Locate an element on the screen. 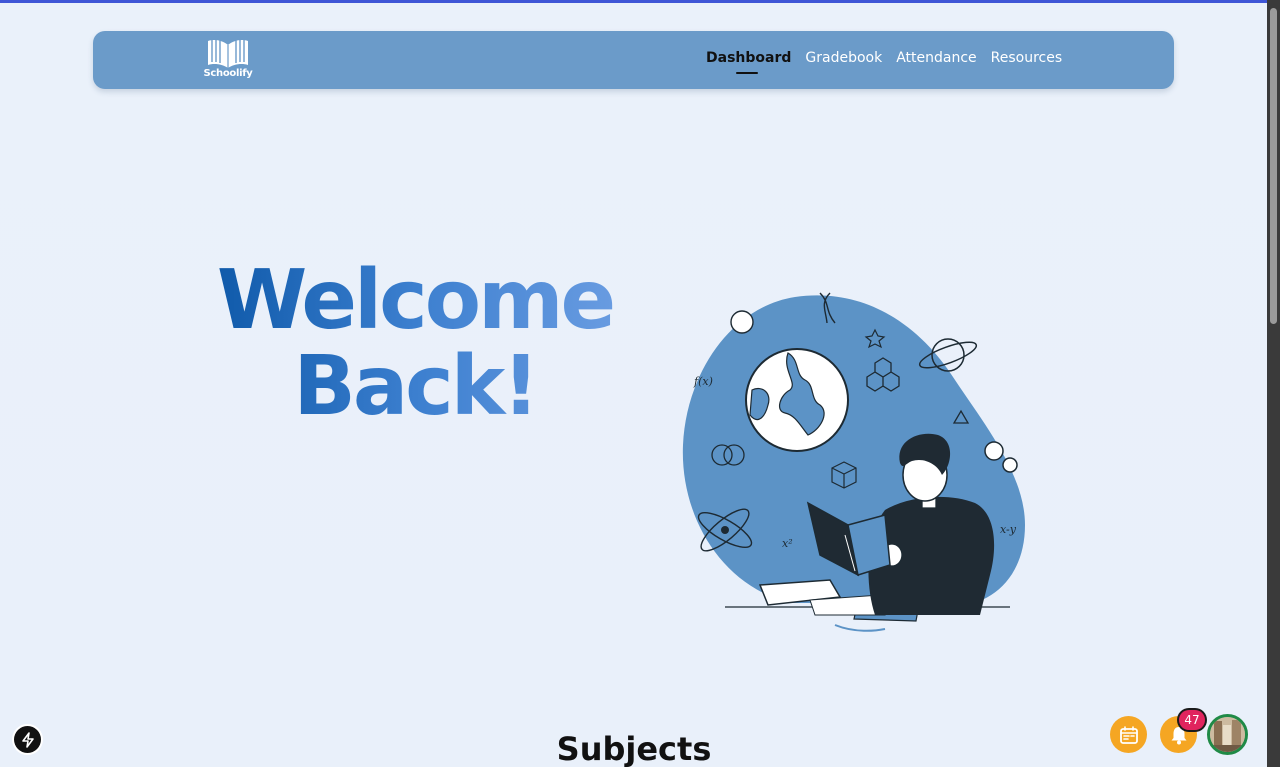 The height and width of the screenshot is (767, 1280). lightning-icon is located at coordinates (27, 739).